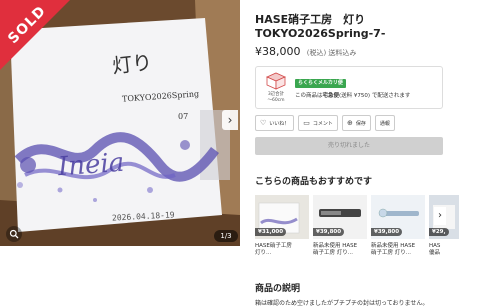 The width and height of the screenshot is (480, 308). I want to click on description-title: 商品の説明, so click(278, 289).